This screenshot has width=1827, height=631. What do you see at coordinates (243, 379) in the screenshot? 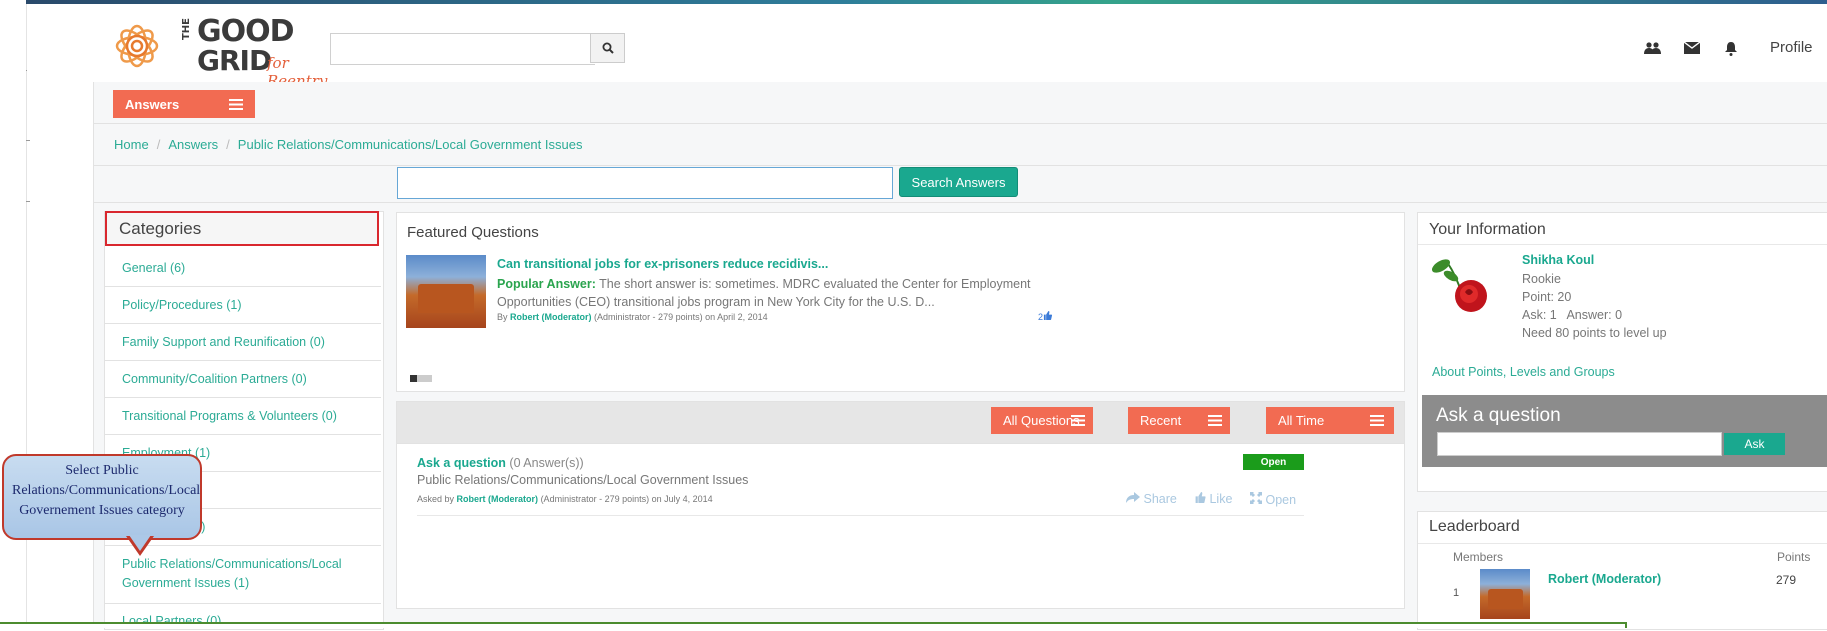
I see `category-item: Community/Coalition Partners (0)` at bounding box center [243, 379].